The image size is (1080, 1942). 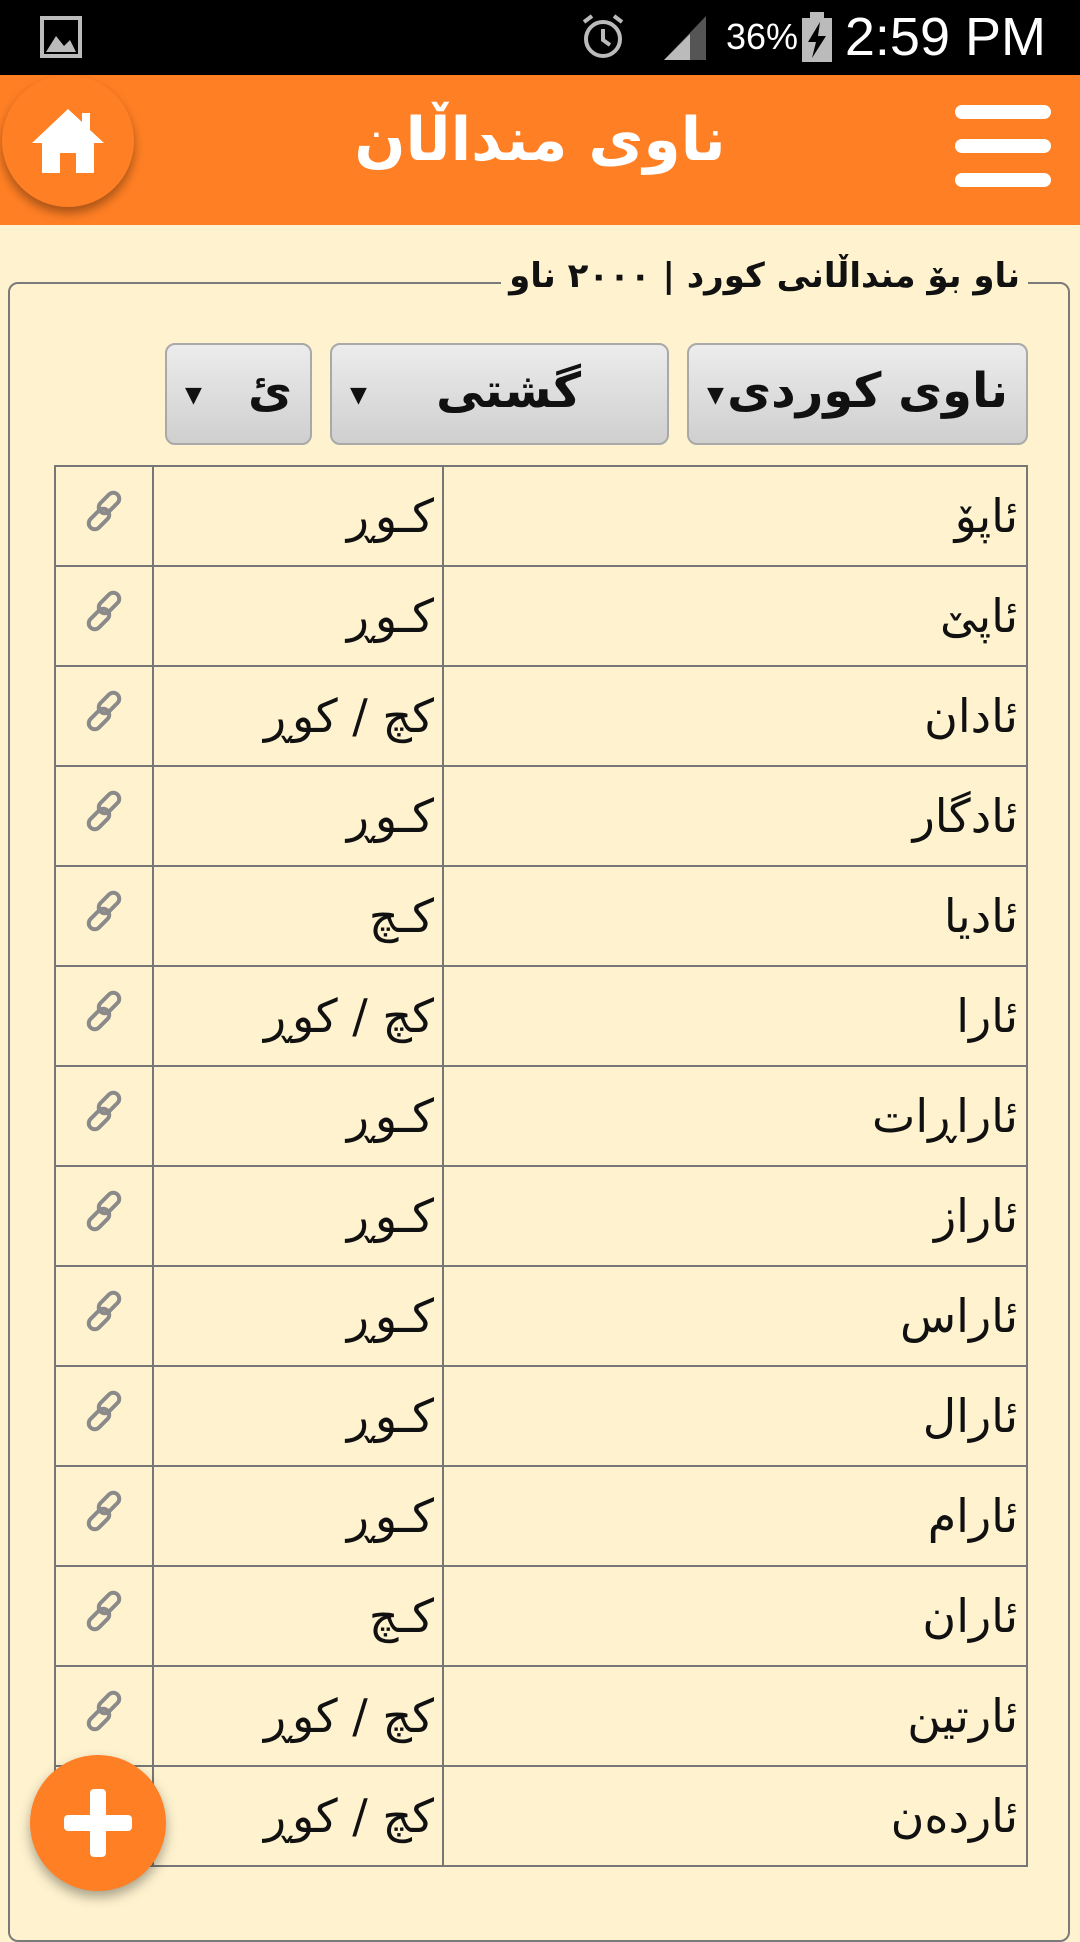 What do you see at coordinates (735, 516) in the screenshot?
I see `name-cell: ئاپۆ` at bounding box center [735, 516].